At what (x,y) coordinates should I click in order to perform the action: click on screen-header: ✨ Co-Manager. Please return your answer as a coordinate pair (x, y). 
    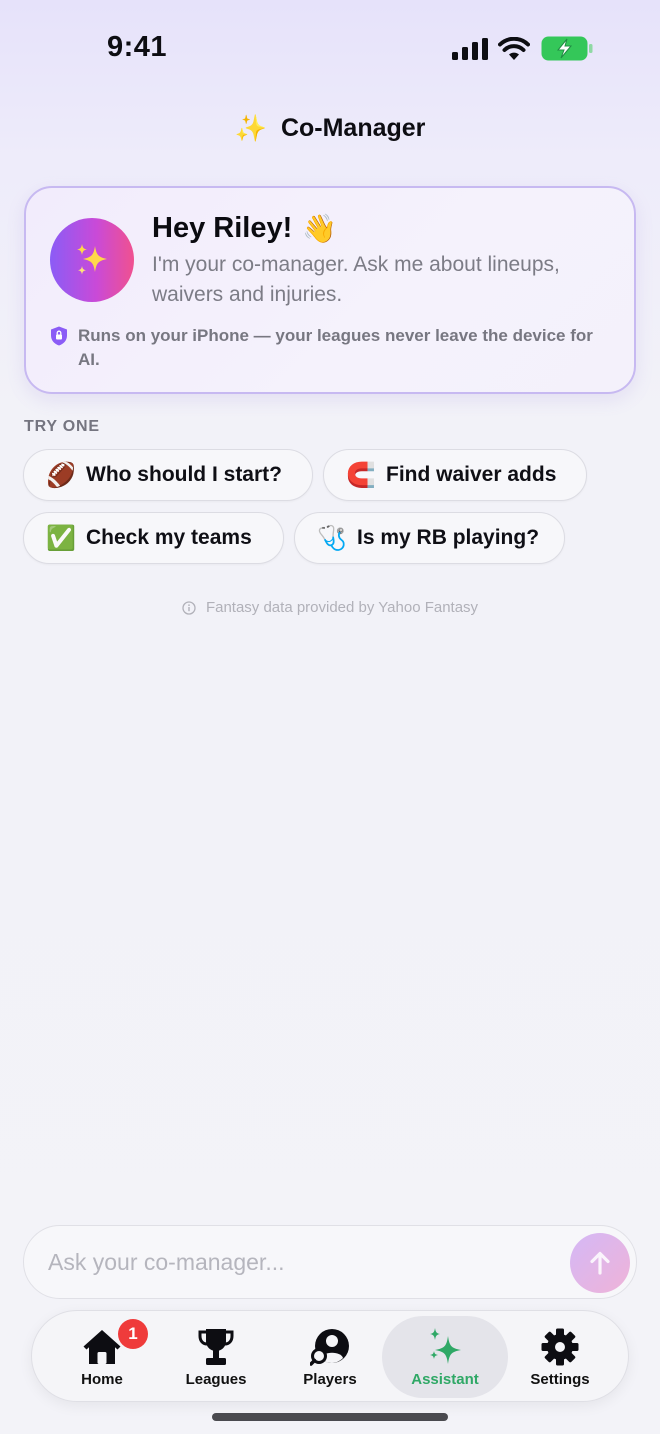
    Looking at the image, I should click on (330, 128).